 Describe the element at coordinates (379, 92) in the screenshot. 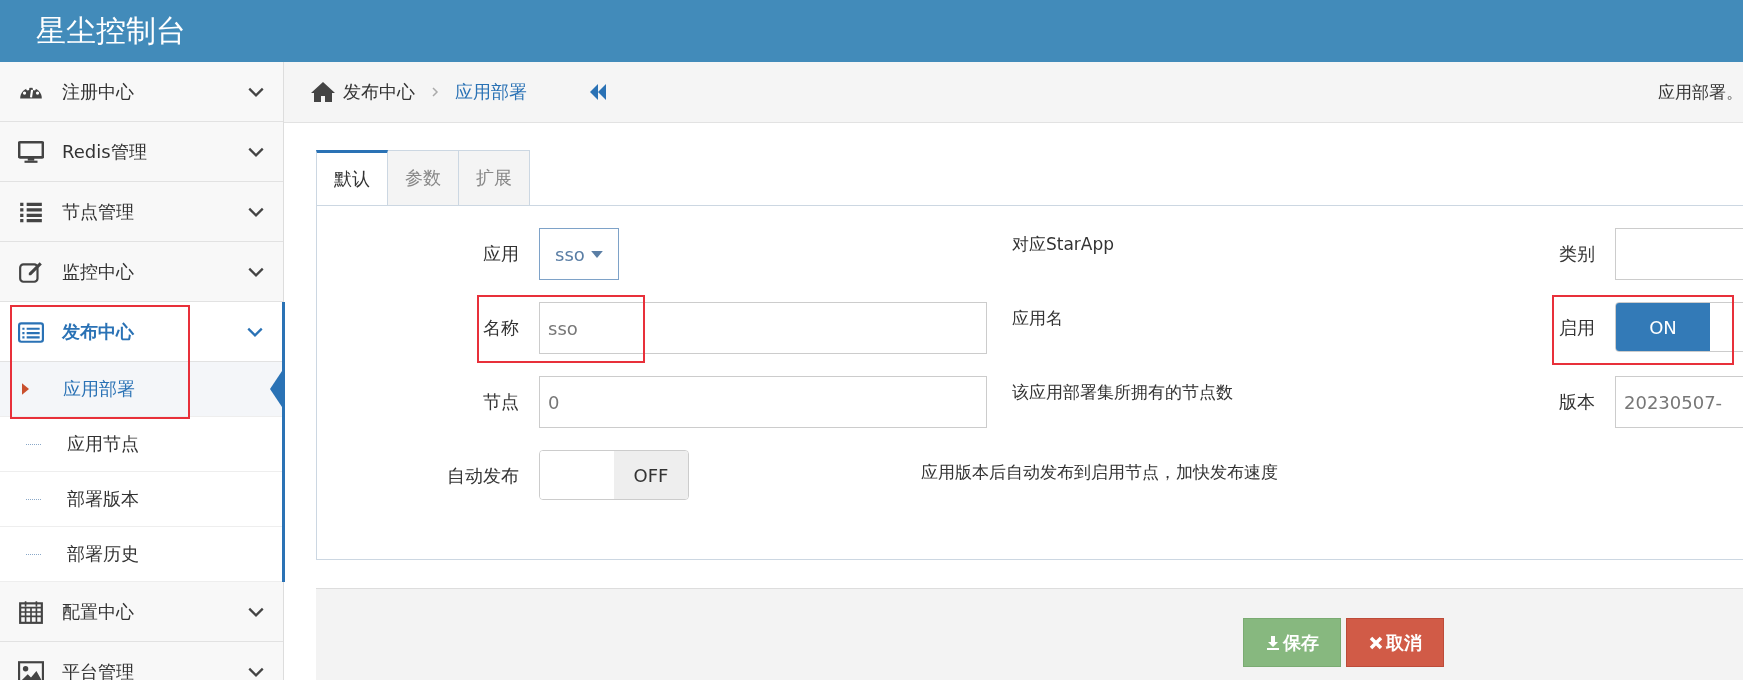

I see `breadcrumb-link: 发布中心` at that location.